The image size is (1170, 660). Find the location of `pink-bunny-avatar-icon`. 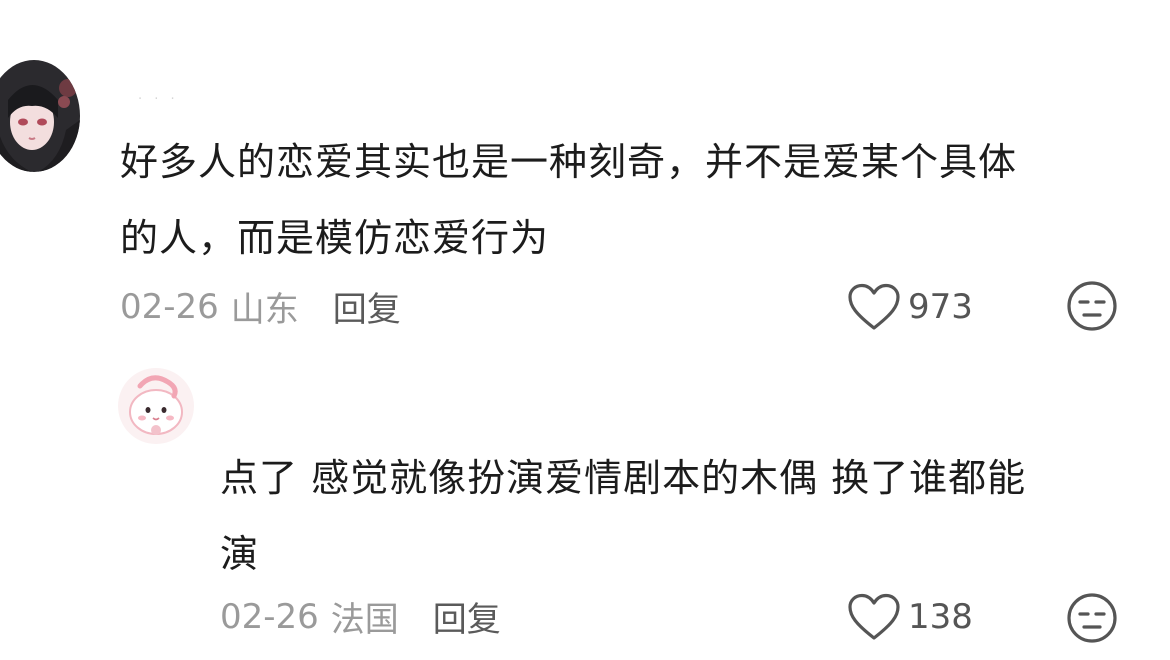

pink-bunny-avatar-icon is located at coordinates (156, 406).